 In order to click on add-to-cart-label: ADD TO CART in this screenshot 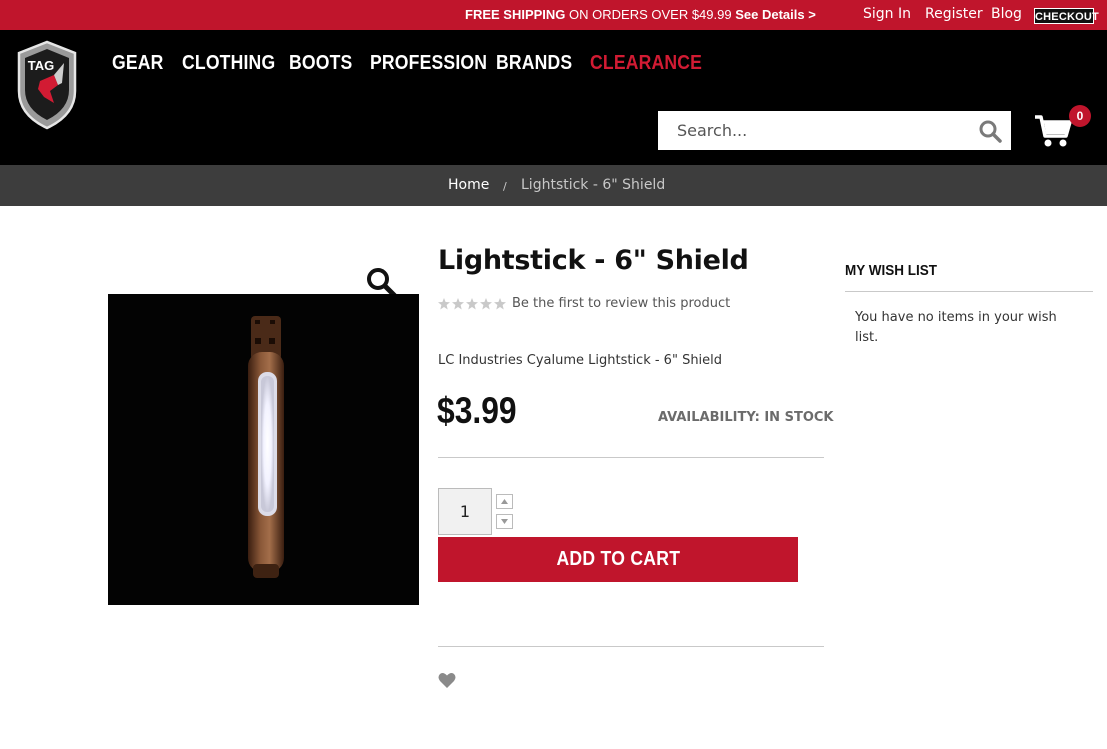, I will do `click(618, 559)`.